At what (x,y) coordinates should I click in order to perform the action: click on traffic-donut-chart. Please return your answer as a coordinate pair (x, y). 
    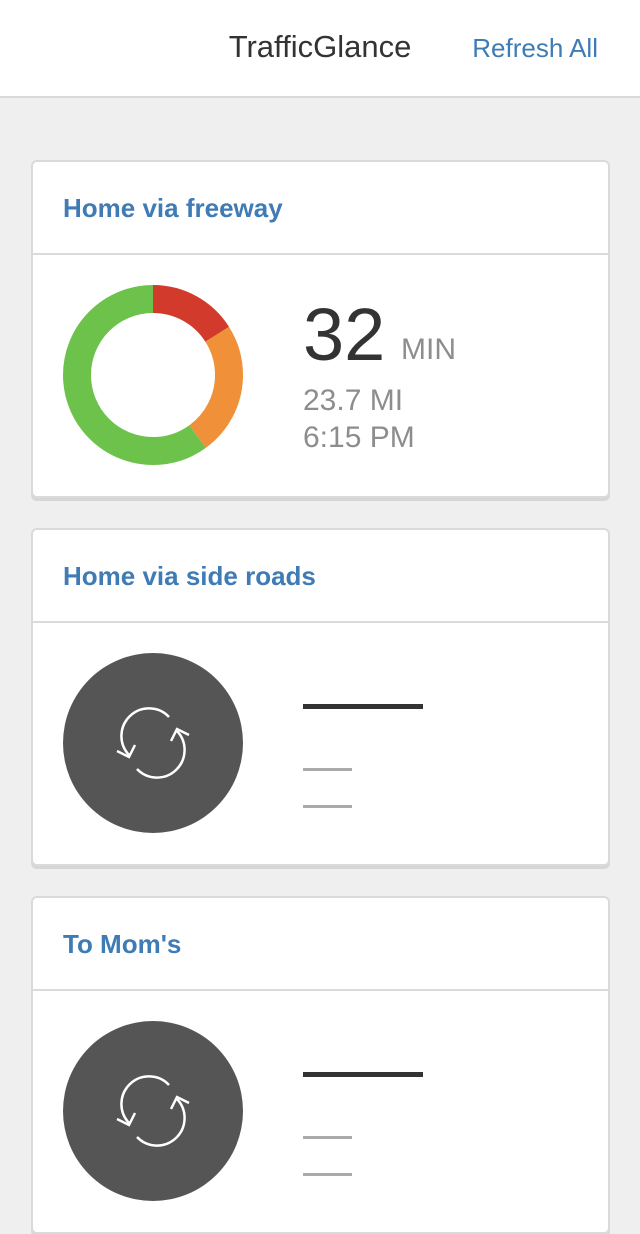
    Looking at the image, I should click on (153, 375).